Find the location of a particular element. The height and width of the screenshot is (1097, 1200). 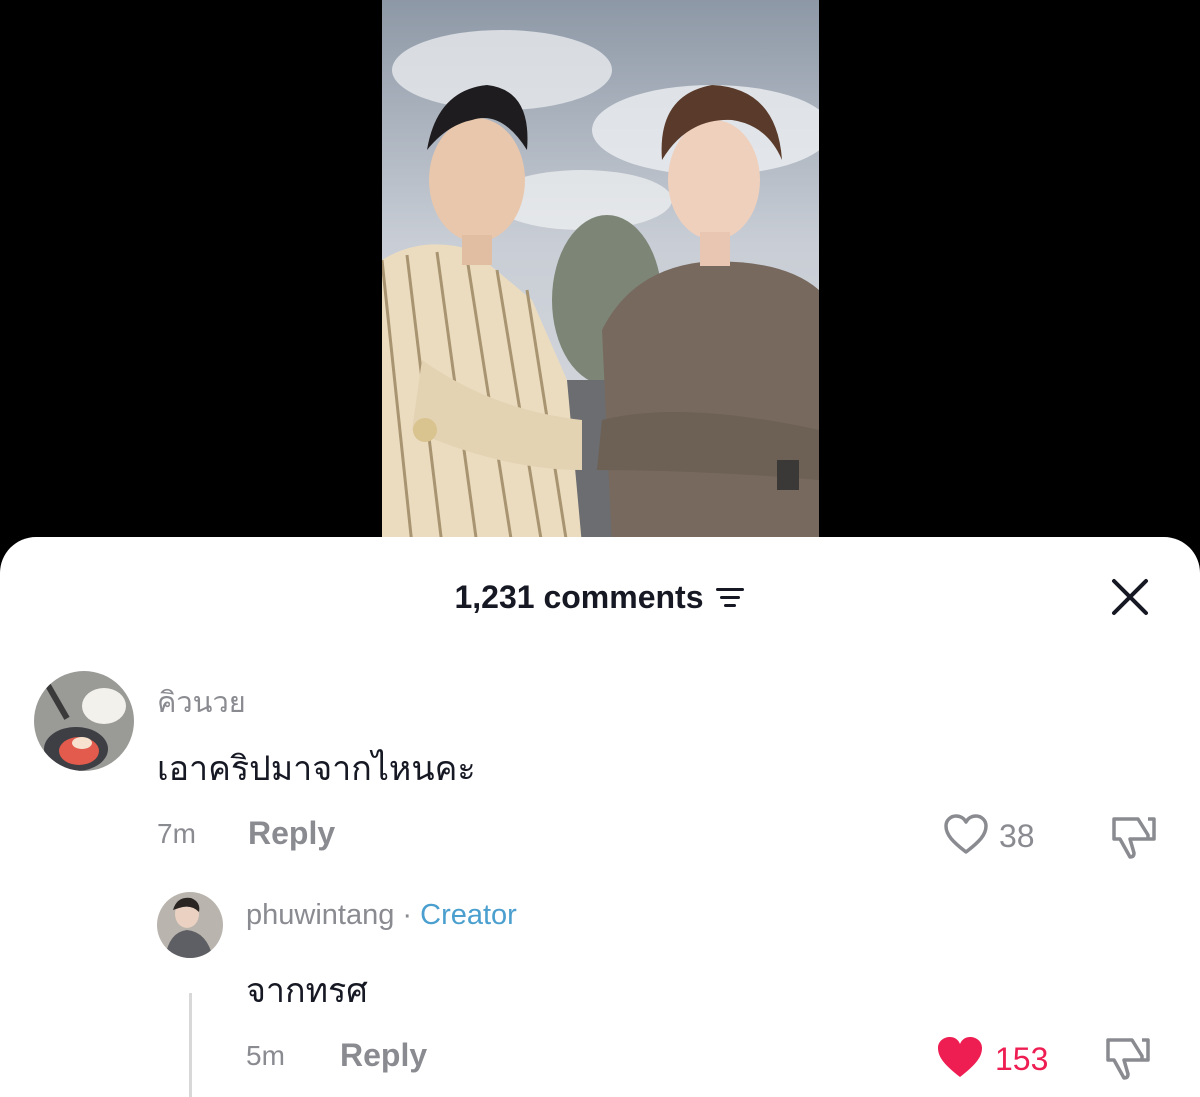

comment-text: เอาคริปมาจากไหนคะ is located at coordinates (316, 769).